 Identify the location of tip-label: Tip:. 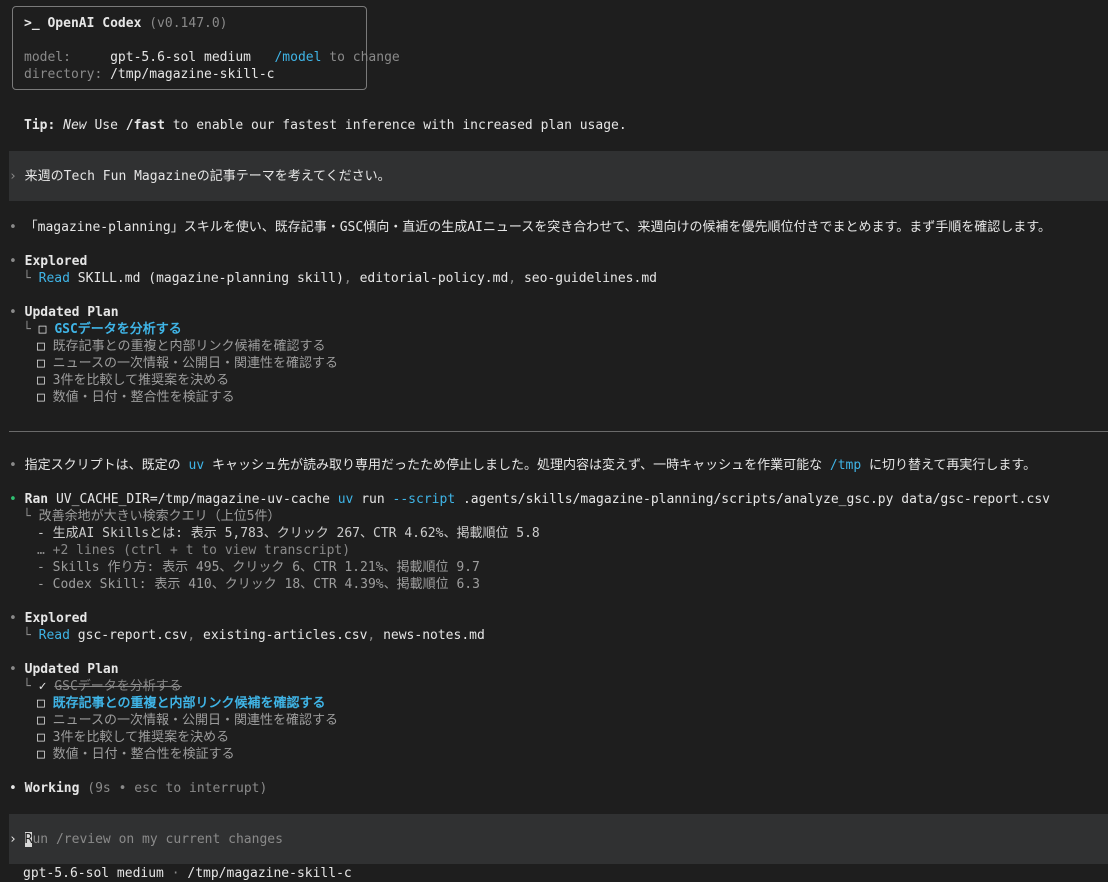
(40, 125).